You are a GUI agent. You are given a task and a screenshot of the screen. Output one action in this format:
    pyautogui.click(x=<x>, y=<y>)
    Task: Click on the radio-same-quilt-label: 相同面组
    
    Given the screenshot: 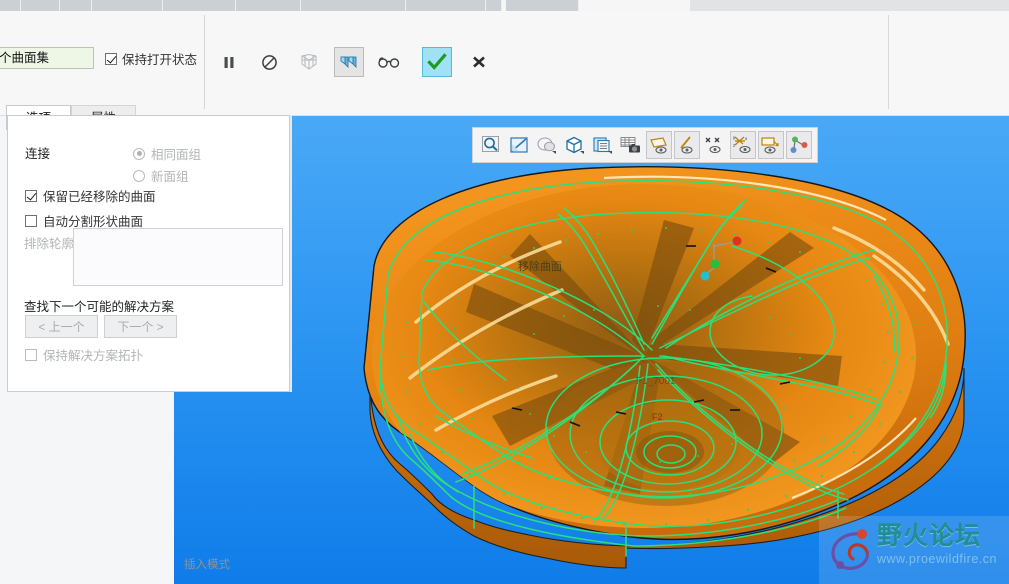 What is the action you would take?
    pyautogui.click(x=176, y=155)
    